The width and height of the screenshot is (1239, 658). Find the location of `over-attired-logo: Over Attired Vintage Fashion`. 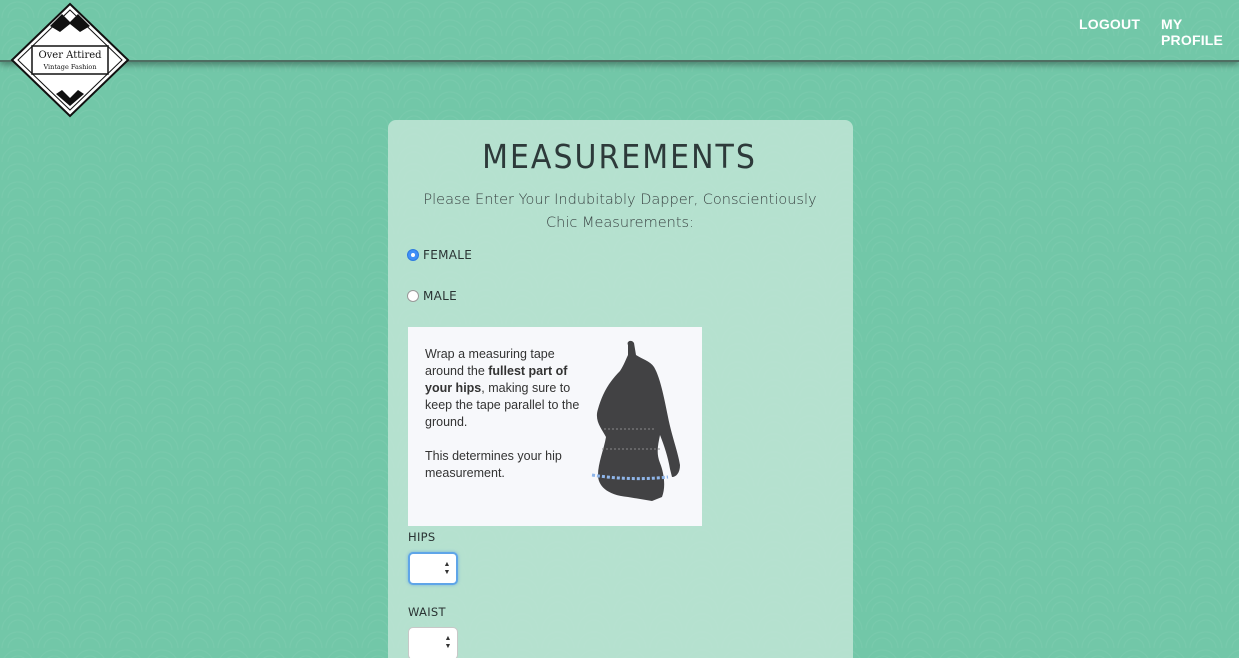

over-attired-logo: Over Attired Vintage Fashion is located at coordinates (70, 60).